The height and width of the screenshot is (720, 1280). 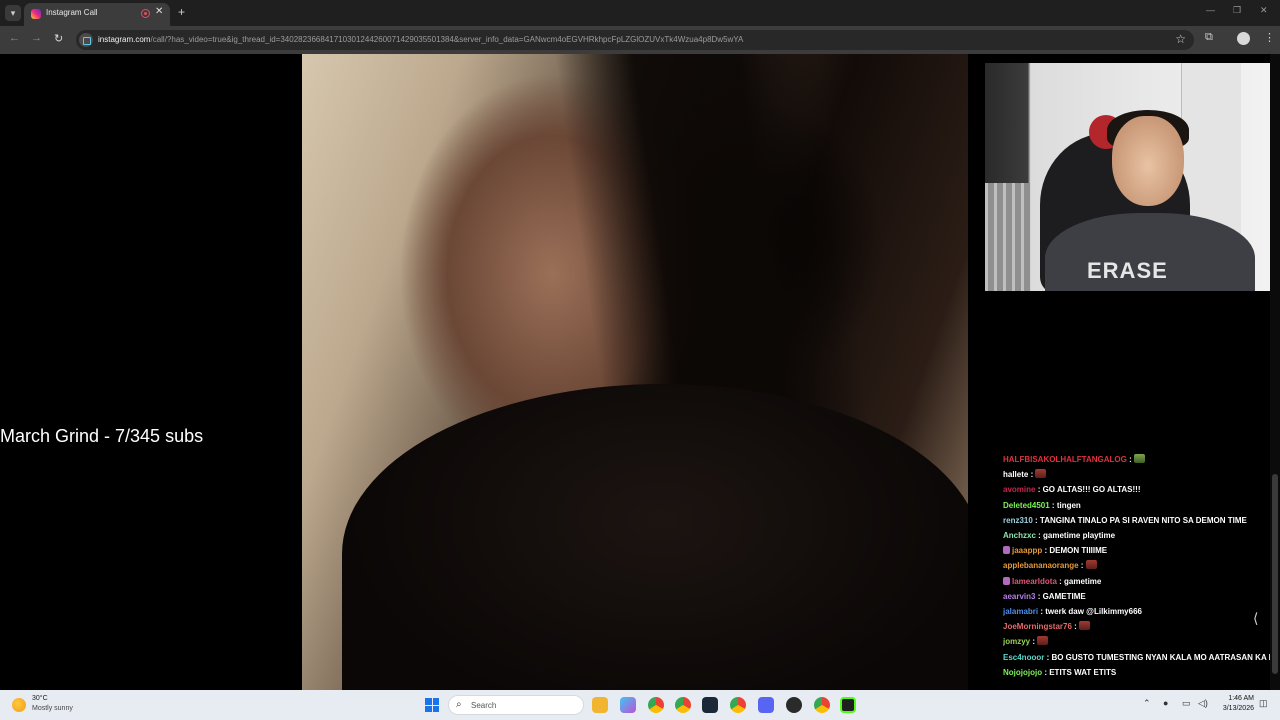 I want to click on chat-message: Deleted4501 : tingen, so click(x=1042, y=505).